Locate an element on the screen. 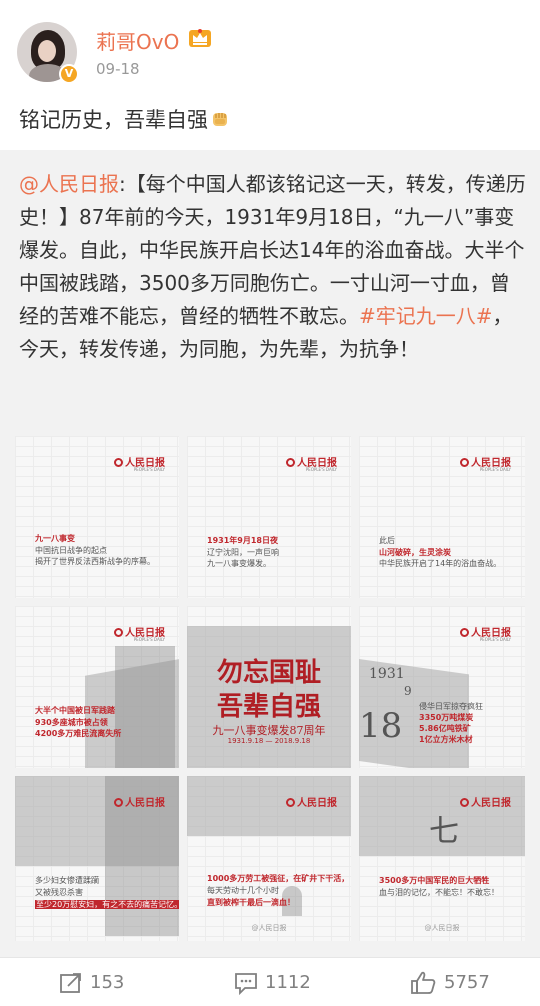  post-text-content: 铭记历史，吾辈自强 is located at coordinates (113, 120).